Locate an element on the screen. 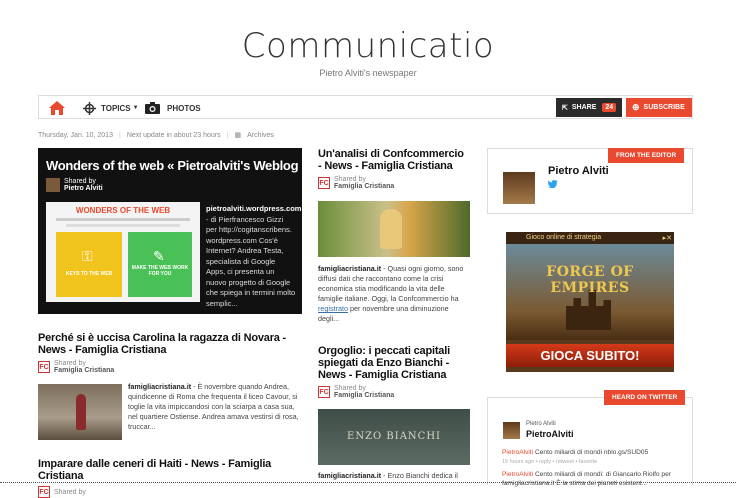  crosshair-icon is located at coordinates (89, 108).